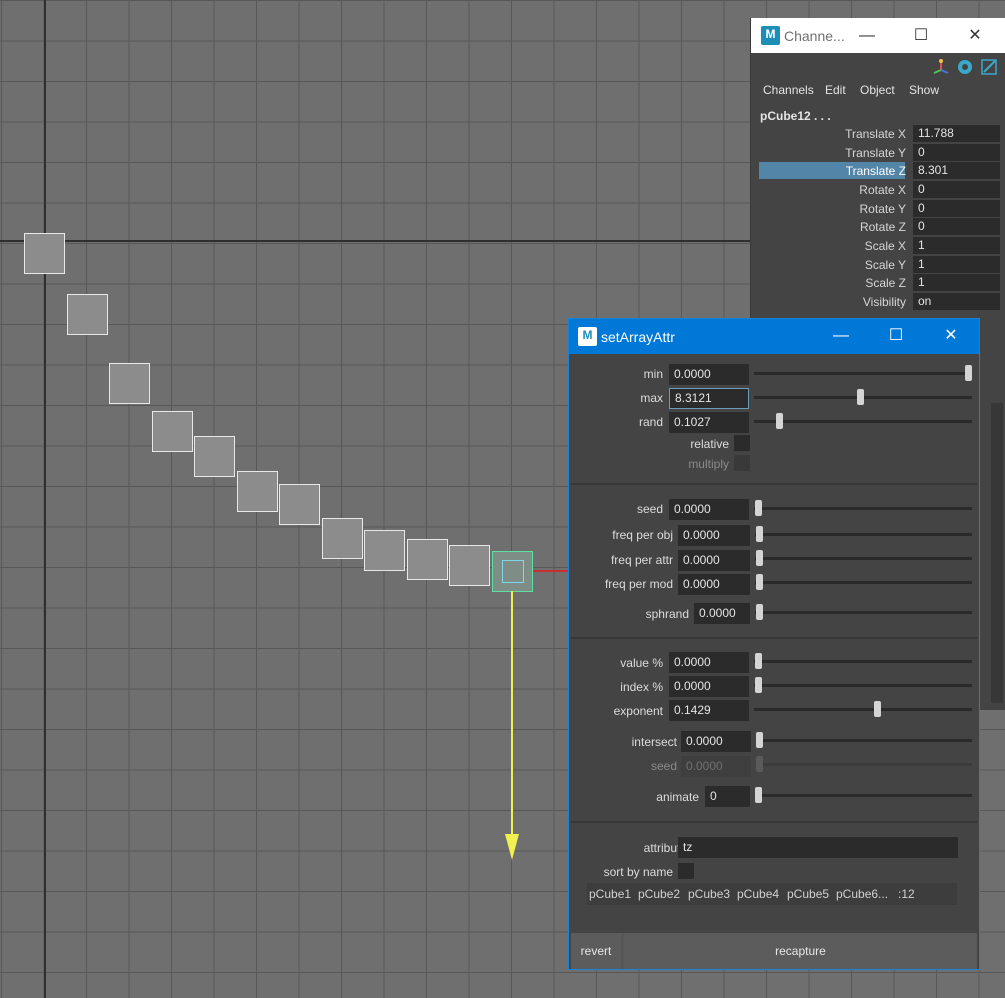 This screenshot has width=1005, height=998. I want to click on manipulator-icon, so click(941, 67).